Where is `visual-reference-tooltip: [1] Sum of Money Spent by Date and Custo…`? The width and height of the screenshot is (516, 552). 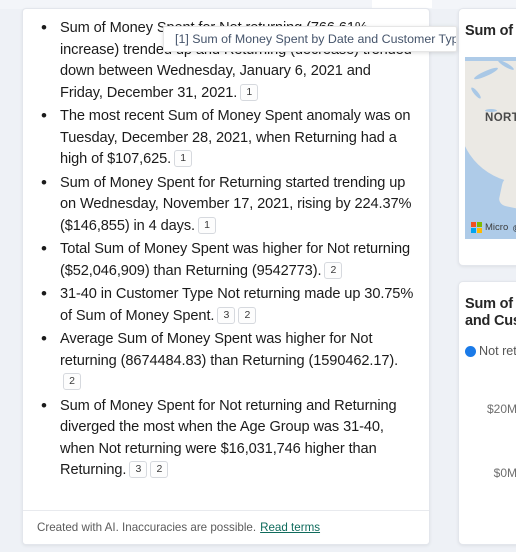
visual-reference-tooltip: [1] Sum of Money Spent by Date and Custo… is located at coordinates (310, 39).